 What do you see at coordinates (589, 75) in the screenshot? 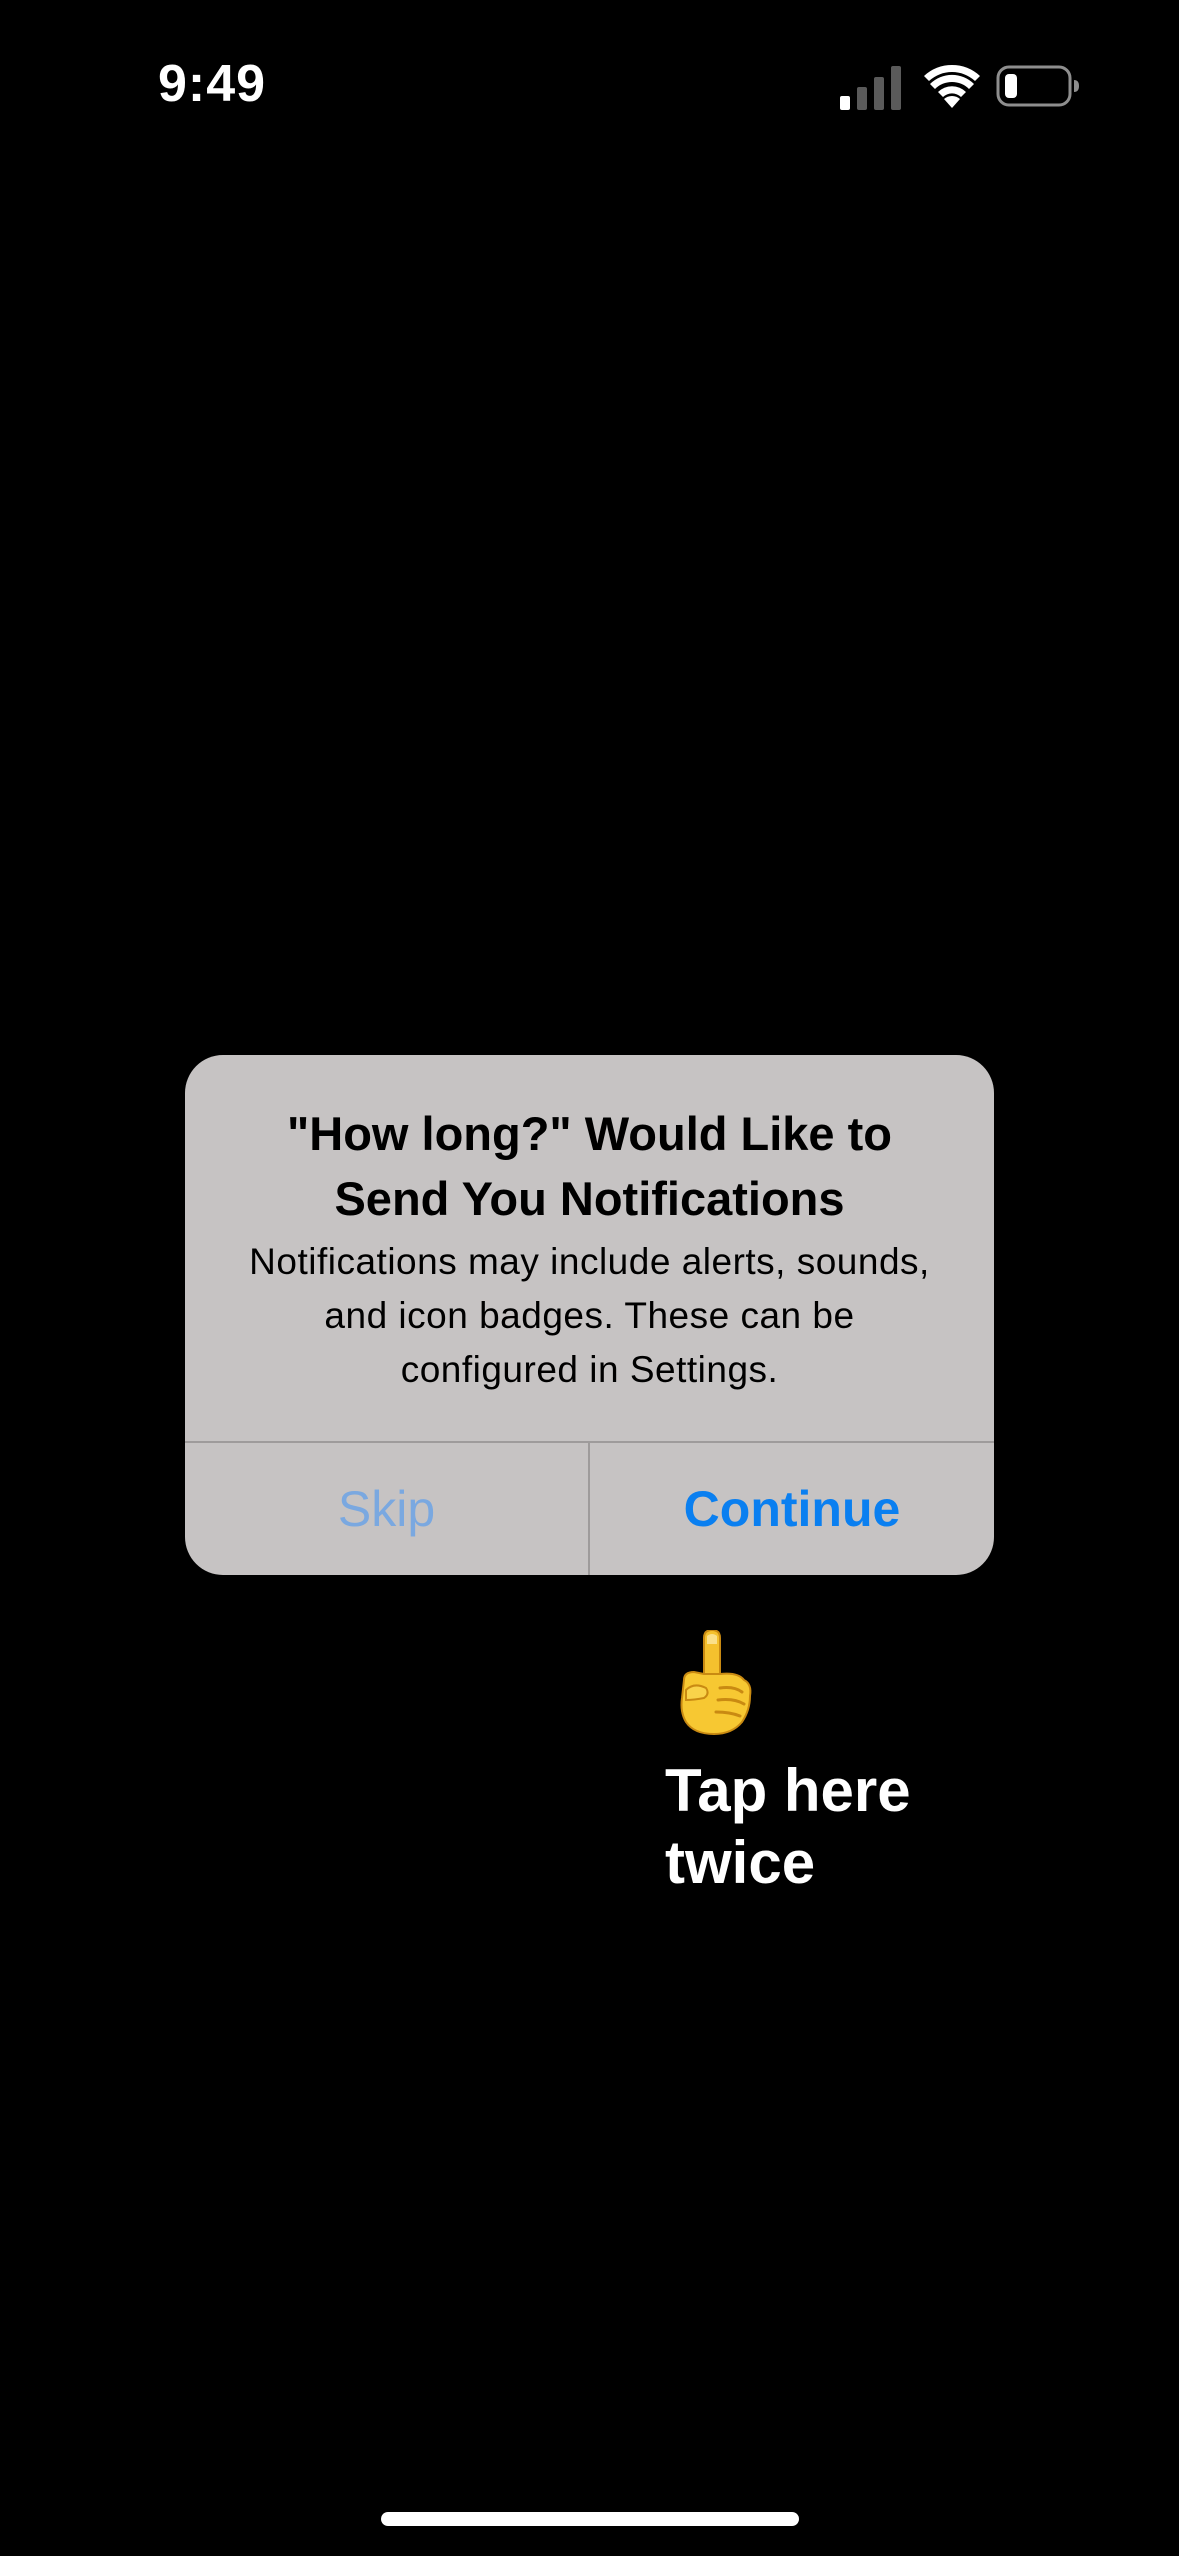
I see `status-bar: 9:49` at bounding box center [589, 75].